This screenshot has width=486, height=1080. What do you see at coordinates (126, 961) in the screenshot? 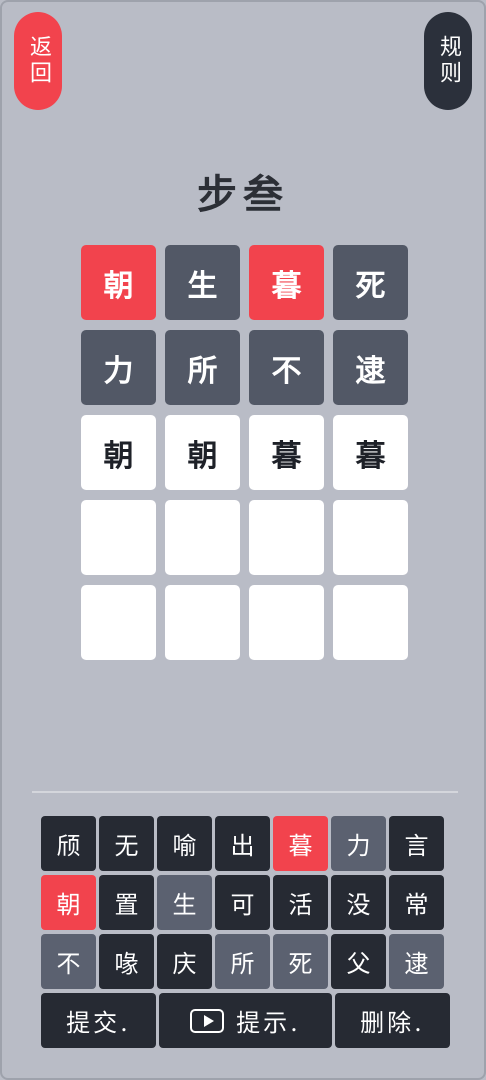
I see `keyboard-key: 喙` at bounding box center [126, 961].